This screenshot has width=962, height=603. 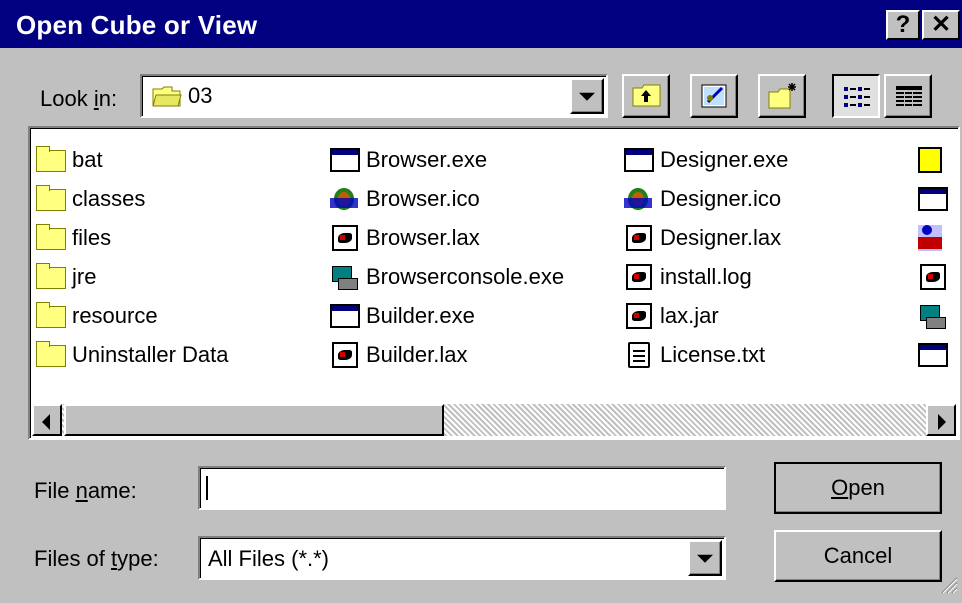 I want to click on up-one-level-button, so click(x=646, y=96).